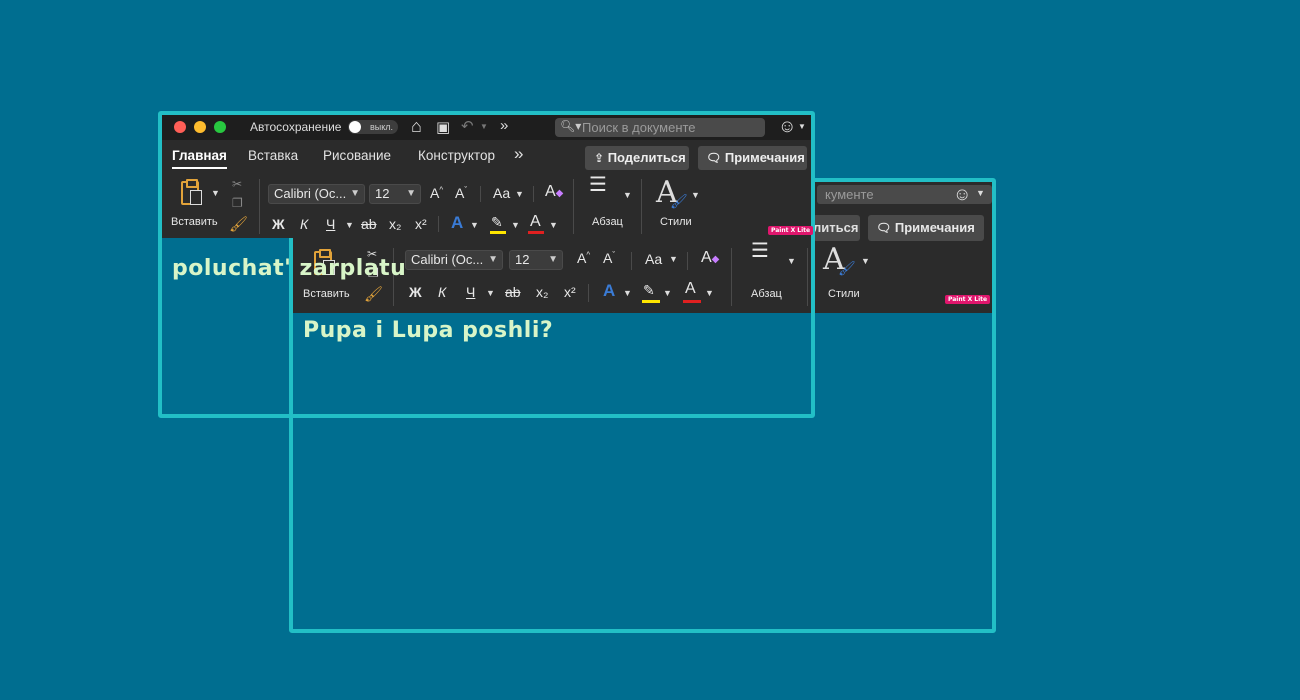 The width and height of the screenshot is (1300, 700). Describe the element at coordinates (599, 158) in the screenshot. I see `share-icon: ⇪` at that location.